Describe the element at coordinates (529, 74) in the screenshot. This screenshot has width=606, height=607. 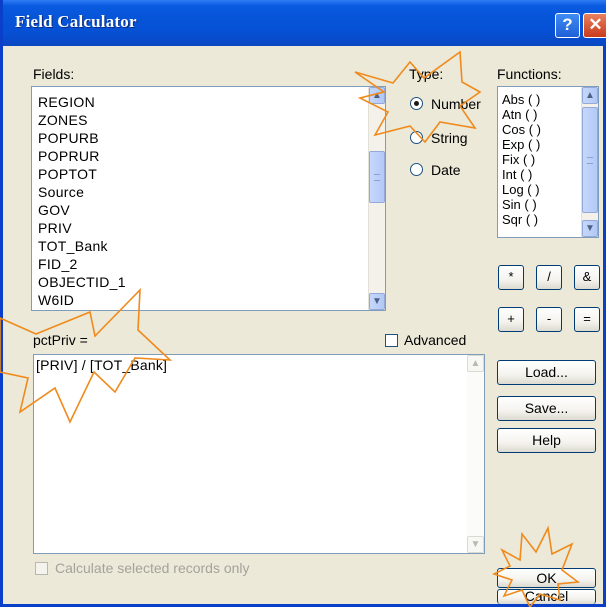
I see `functions-label: Functions:` at that location.